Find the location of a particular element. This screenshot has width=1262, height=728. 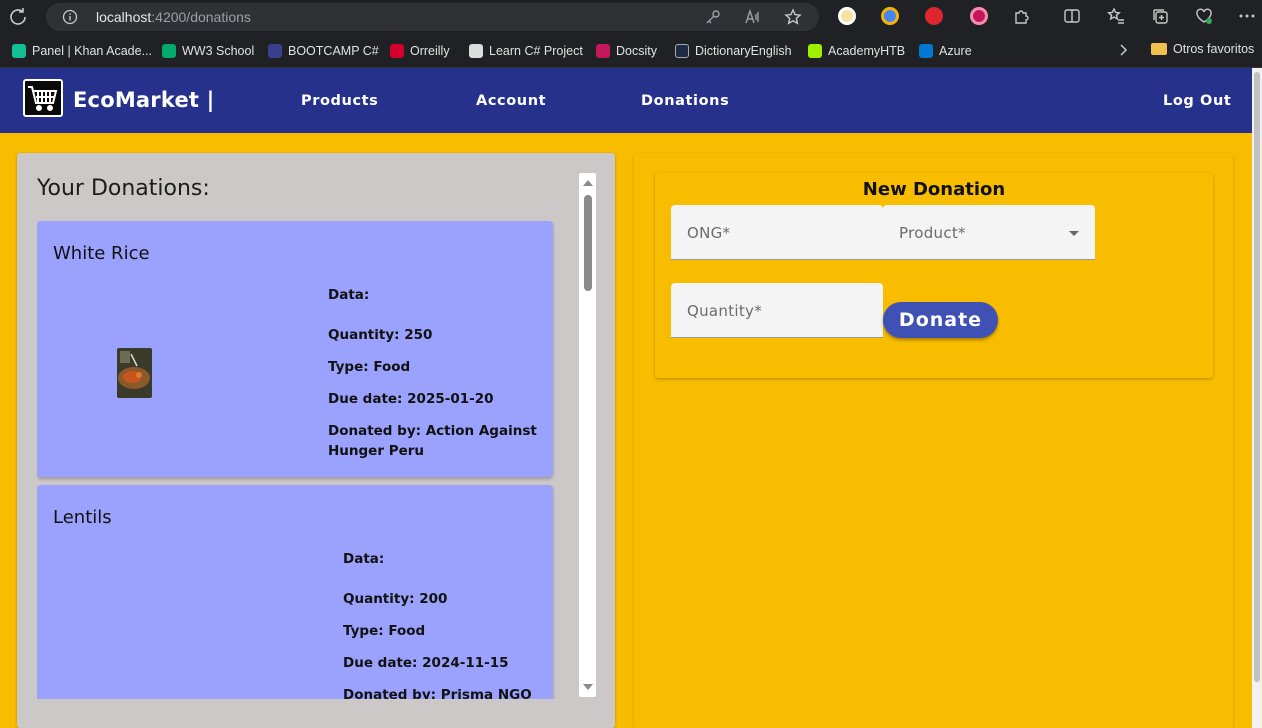

brand-name: EcoMarket | is located at coordinates (144, 100).